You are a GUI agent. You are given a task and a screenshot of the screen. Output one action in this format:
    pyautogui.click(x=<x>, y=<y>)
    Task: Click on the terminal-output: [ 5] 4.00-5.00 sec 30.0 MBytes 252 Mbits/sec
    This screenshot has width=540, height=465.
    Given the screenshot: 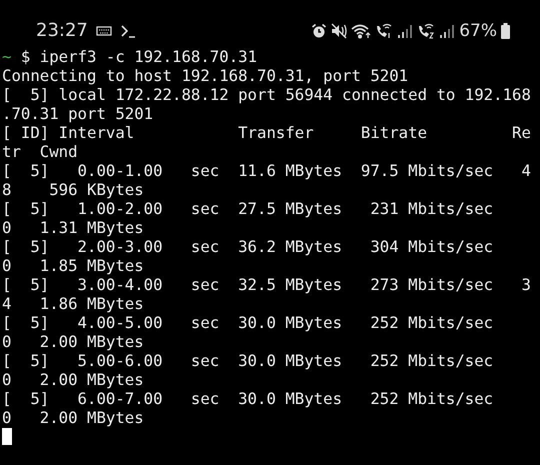 What is the action you would take?
    pyautogui.click(x=248, y=322)
    